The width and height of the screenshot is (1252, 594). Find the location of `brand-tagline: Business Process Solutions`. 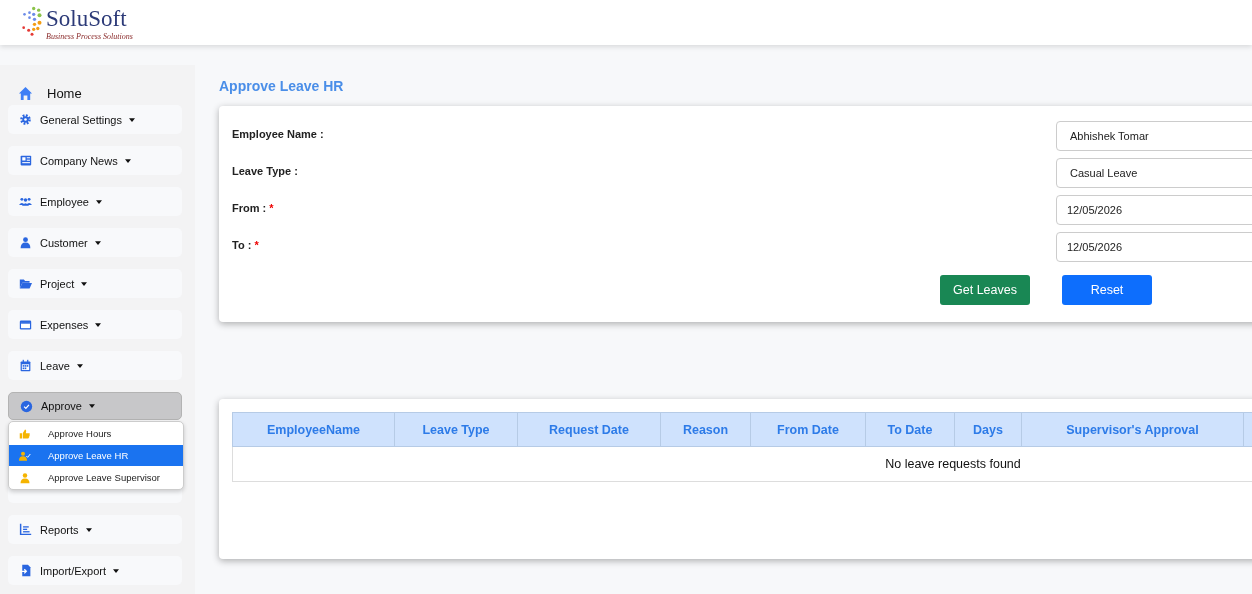

brand-tagline: Business Process Solutions is located at coordinates (89, 36).